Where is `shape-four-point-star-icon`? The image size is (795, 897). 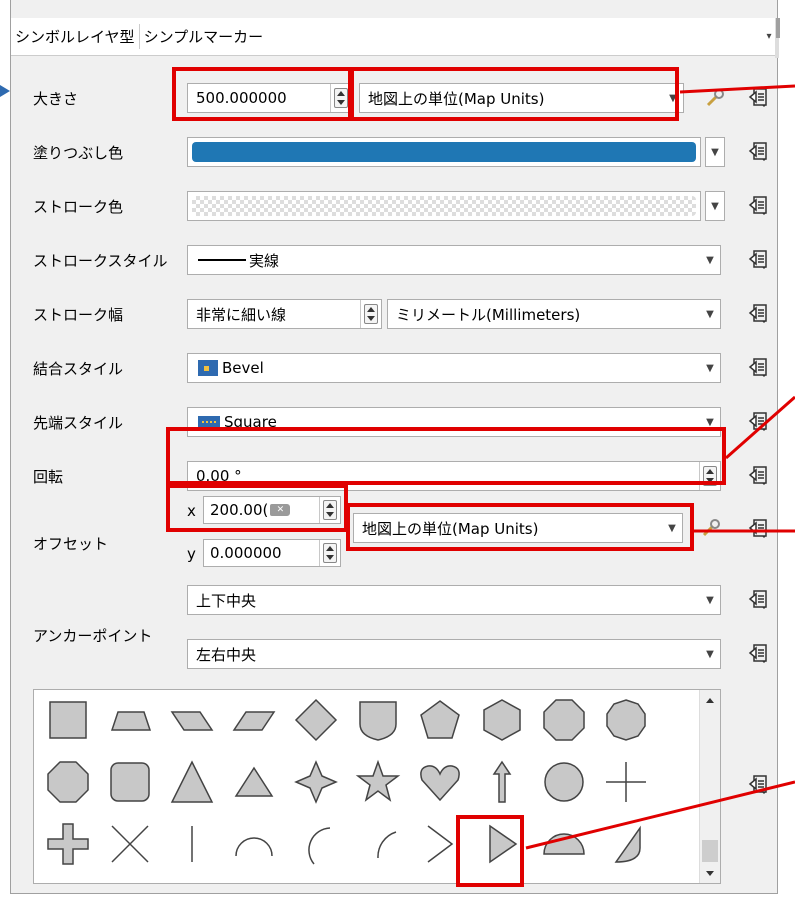
shape-four-point-star-icon is located at coordinates (316, 782).